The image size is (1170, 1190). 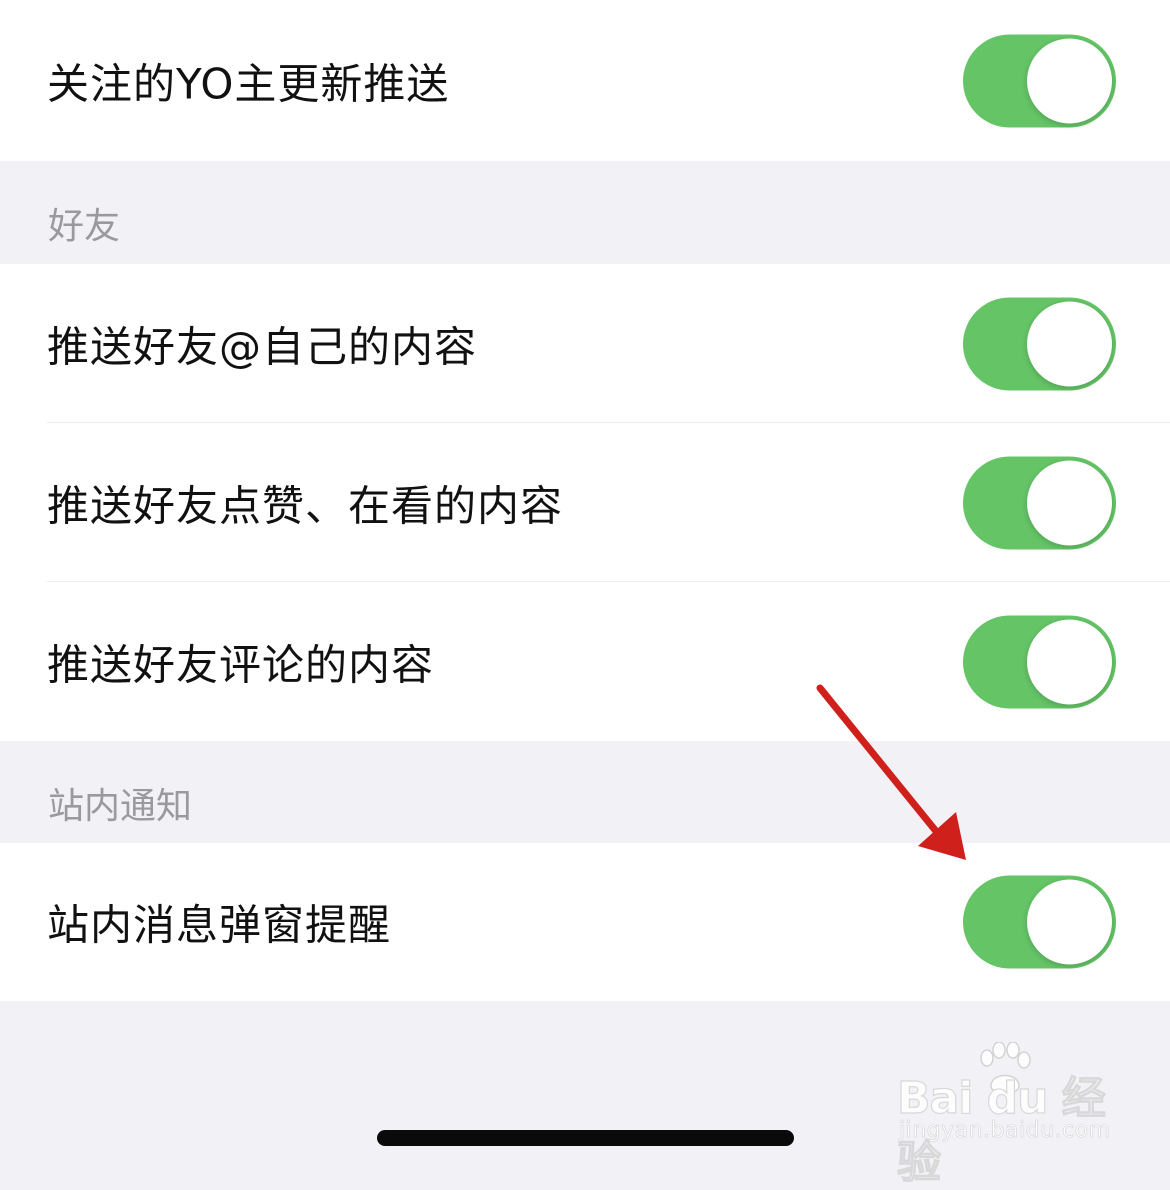 I want to click on following-updates-toggle, so click(x=1039, y=80).